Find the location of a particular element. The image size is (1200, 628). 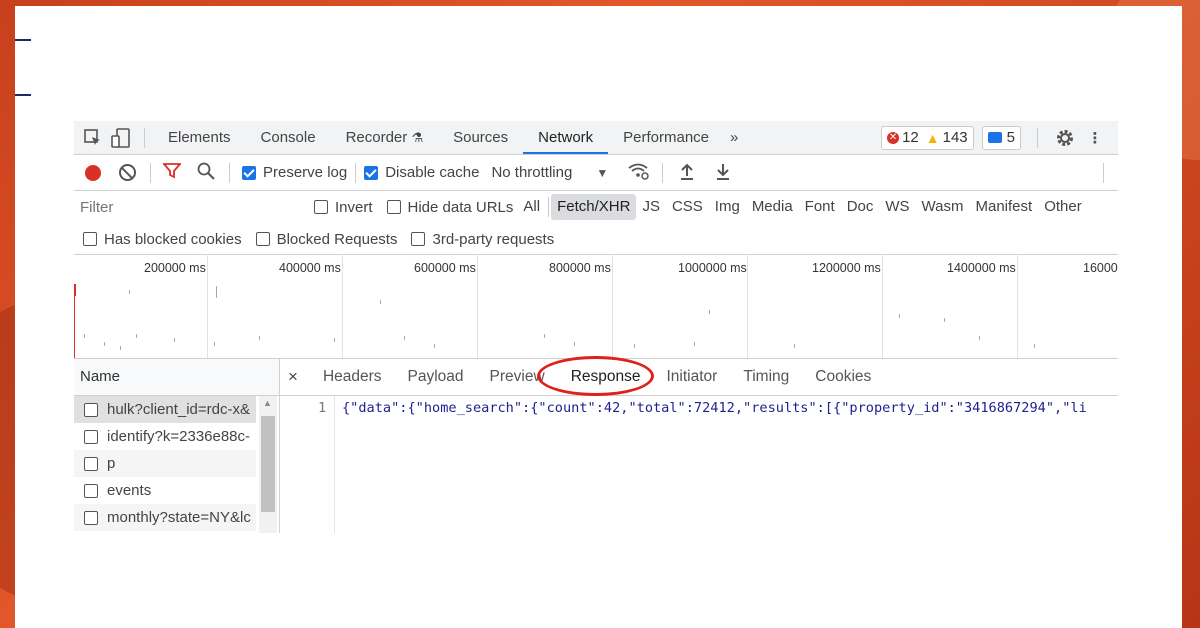

message-icon is located at coordinates (994, 137).